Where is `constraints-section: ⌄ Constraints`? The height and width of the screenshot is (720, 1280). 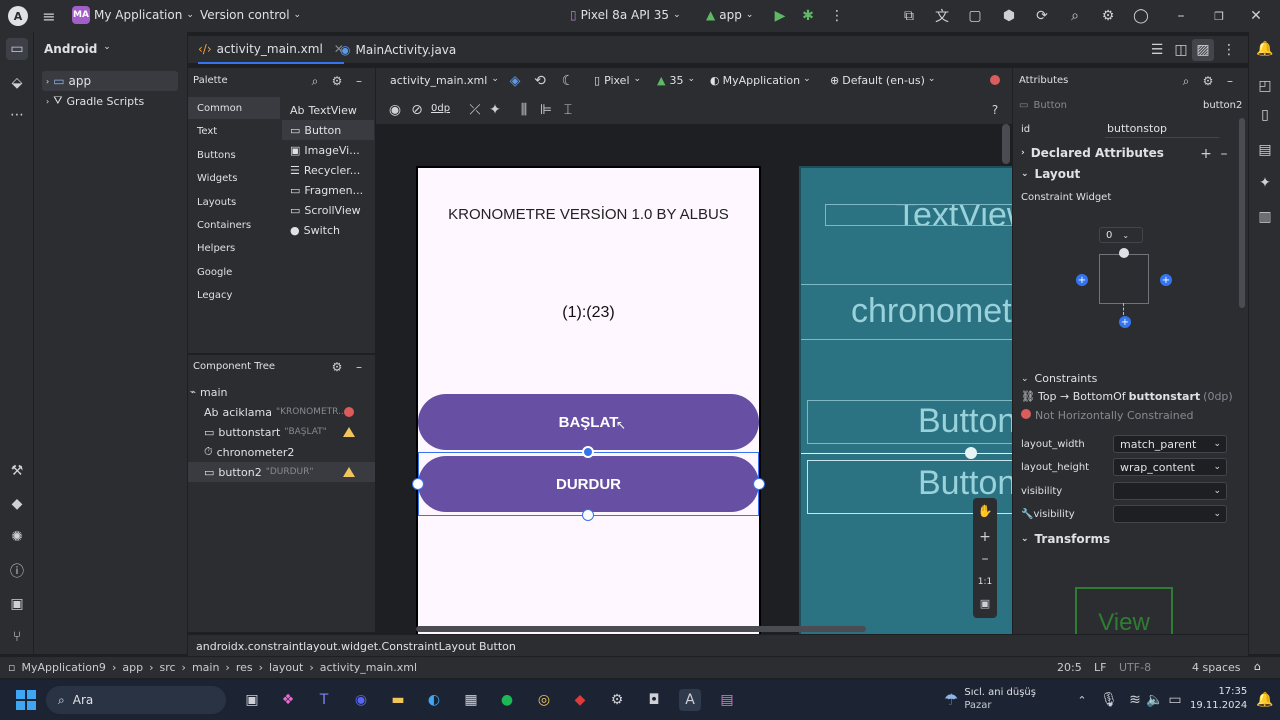 constraints-section: ⌄ Constraints is located at coordinates (1059, 378).